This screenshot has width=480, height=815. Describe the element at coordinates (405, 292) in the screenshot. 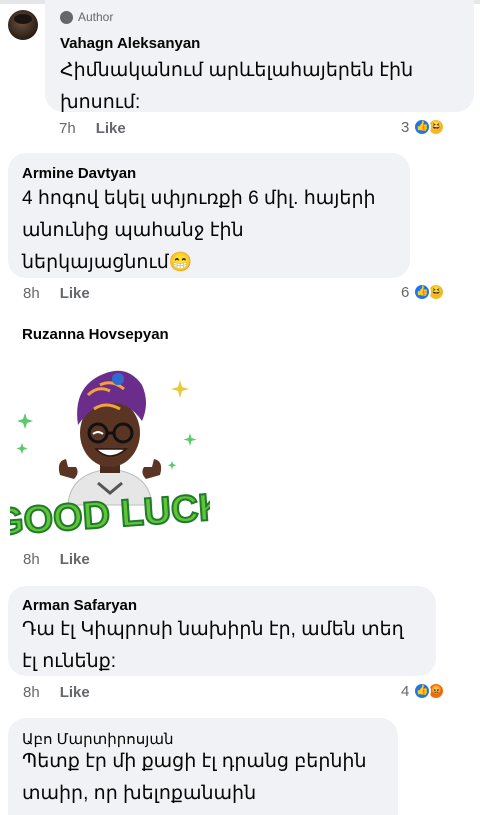

I see `reaction-count: 6` at that location.